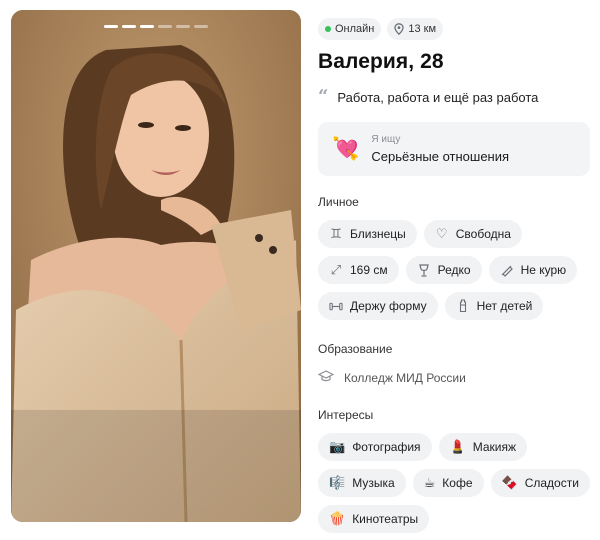 The height and width of the screenshot is (540, 600). I want to click on chip-label: Близнецы, so click(378, 234).